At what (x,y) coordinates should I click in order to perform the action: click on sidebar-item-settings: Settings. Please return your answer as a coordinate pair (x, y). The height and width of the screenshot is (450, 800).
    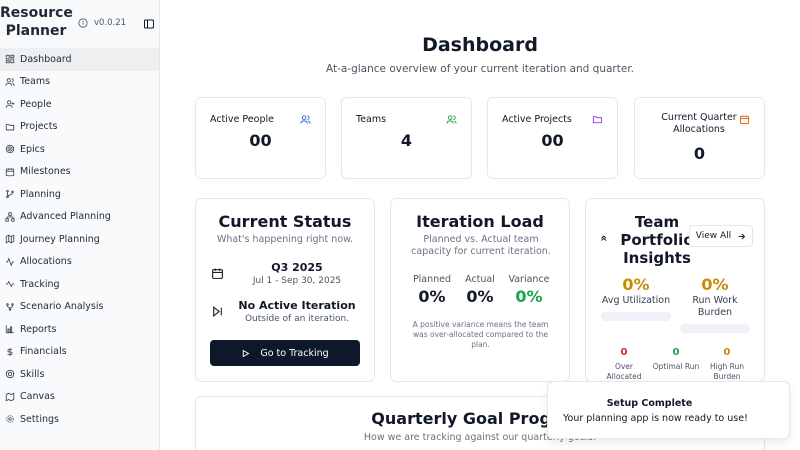
    Looking at the image, I should click on (79, 419).